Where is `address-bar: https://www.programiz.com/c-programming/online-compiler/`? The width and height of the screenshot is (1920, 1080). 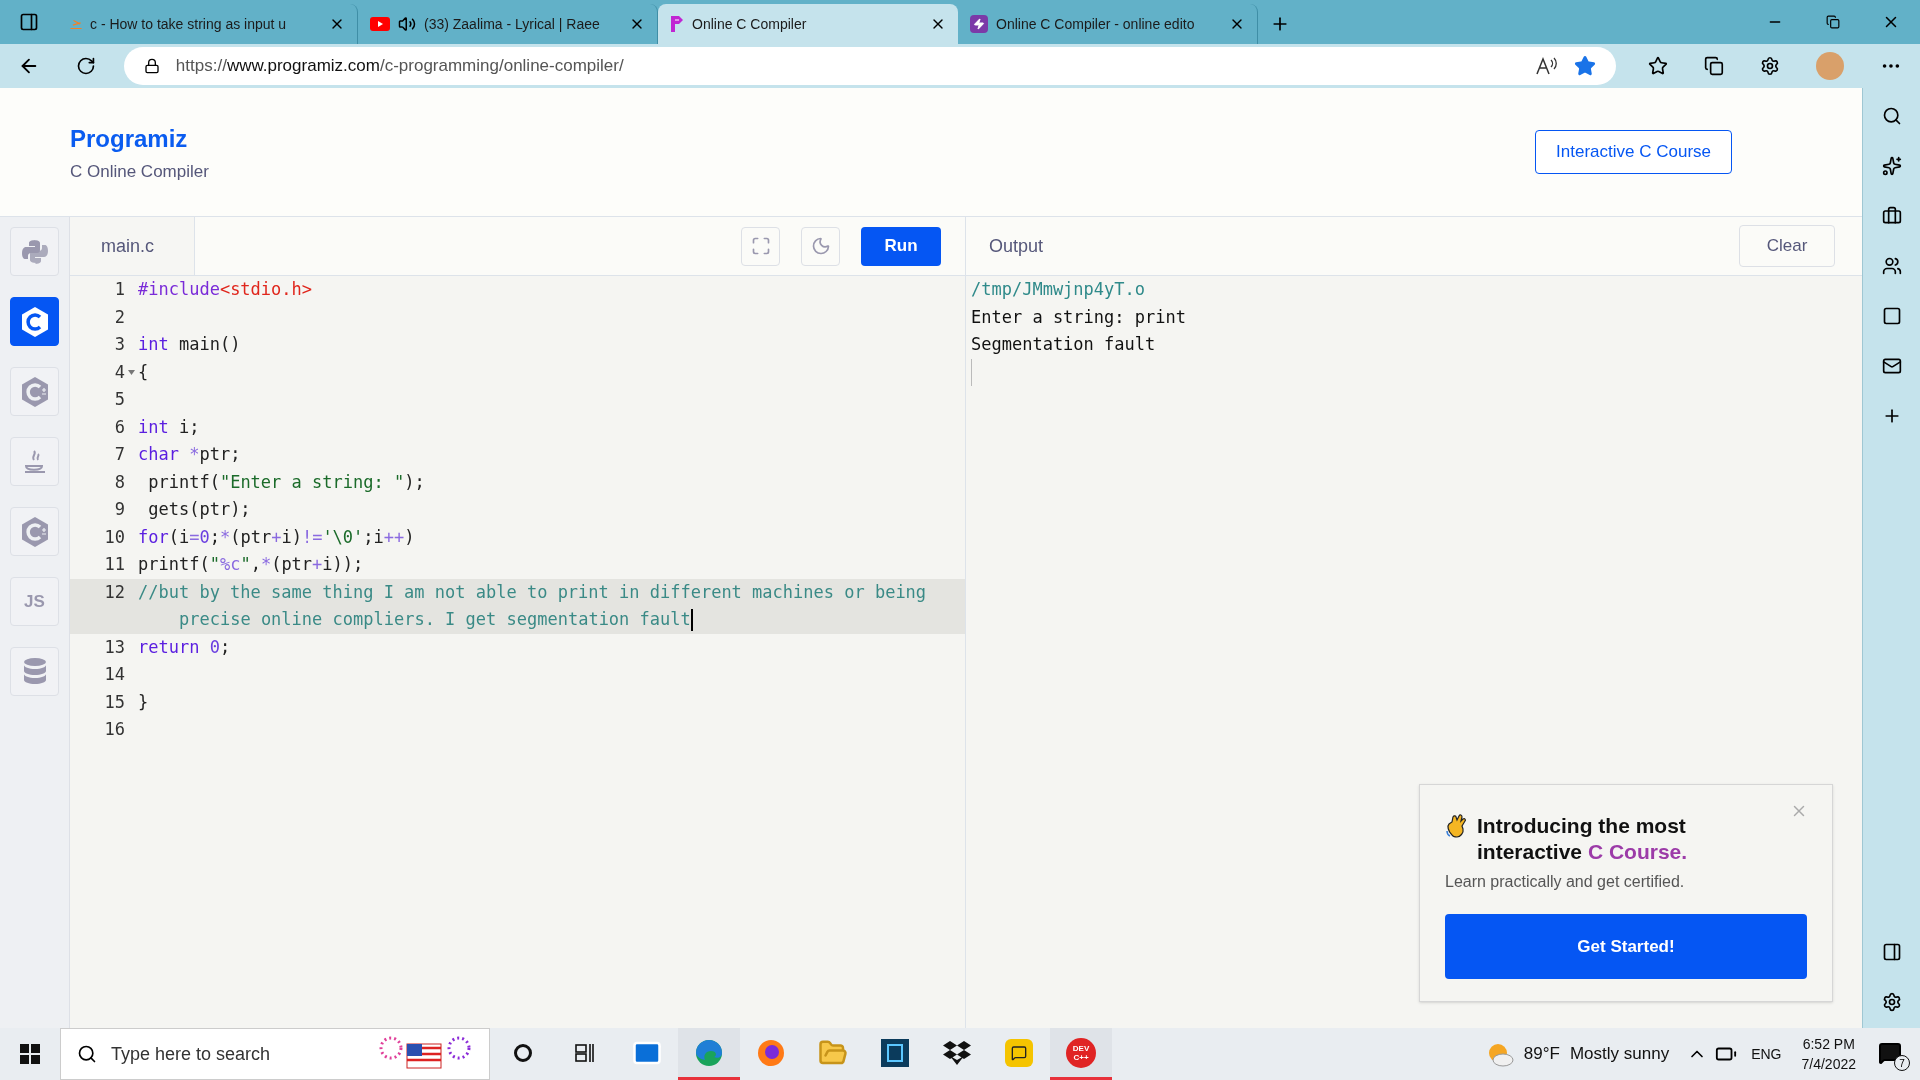 address-bar: https://www.programiz.com/c-programming/online-compiler/ is located at coordinates (870, 66).